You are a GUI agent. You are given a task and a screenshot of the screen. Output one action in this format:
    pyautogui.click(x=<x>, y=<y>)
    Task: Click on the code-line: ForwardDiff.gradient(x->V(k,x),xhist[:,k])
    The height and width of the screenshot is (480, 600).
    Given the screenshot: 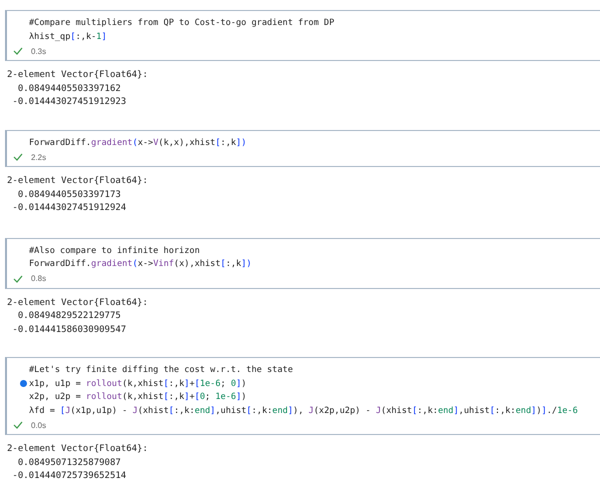 What is the action you would take?
    pyautogui.click(x=137, y=143)
    